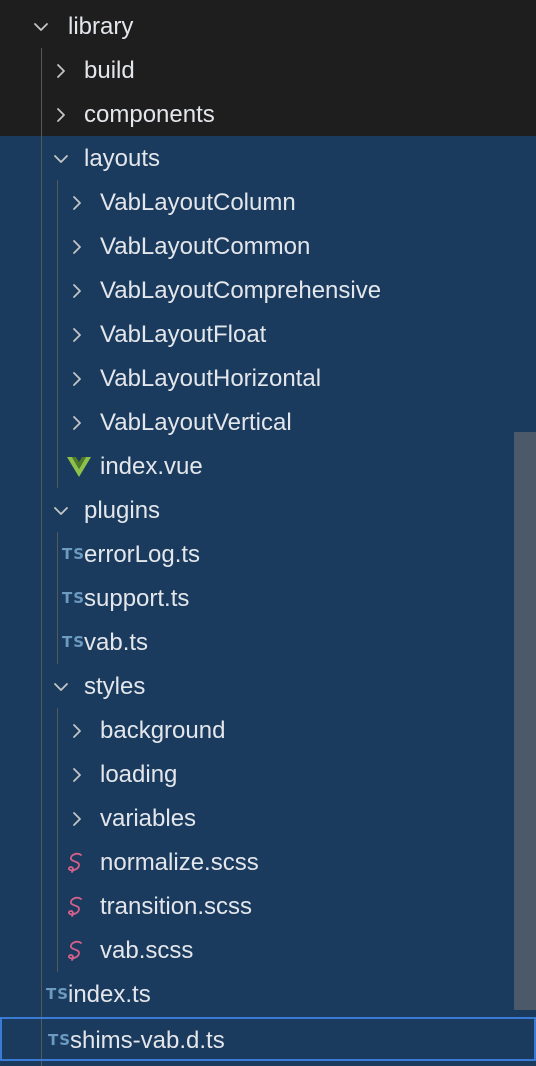 The height and width of the screenshot is (1066, 536). I want to click on tree-item-label: components, so click(149, 114).